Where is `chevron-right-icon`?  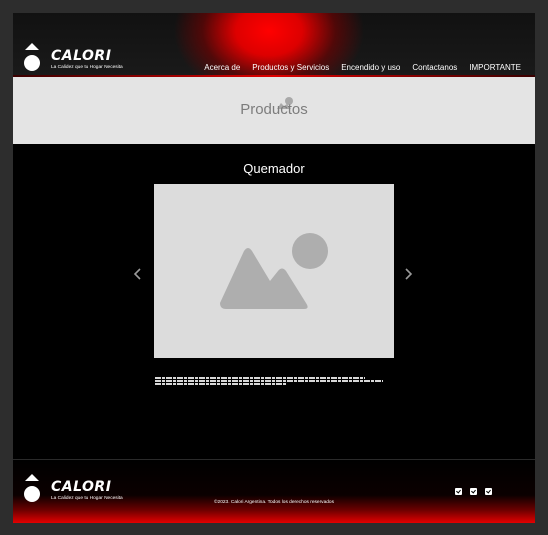
chevron-right-icon is located at coordinates (408, 274).